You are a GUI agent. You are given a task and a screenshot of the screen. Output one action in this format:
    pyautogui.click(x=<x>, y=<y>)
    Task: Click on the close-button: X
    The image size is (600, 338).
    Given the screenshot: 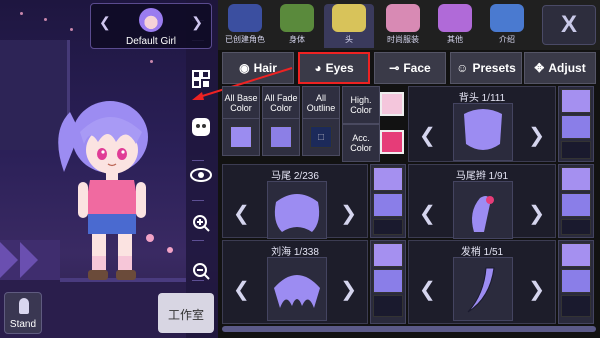 What is the action you would take?
    pyautogui.click(x=569, y=25)
    